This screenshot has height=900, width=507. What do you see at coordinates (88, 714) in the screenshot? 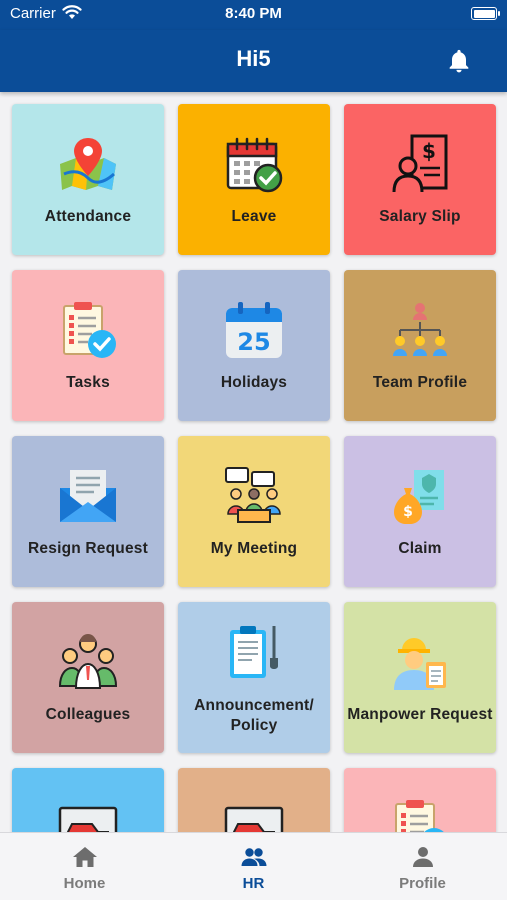
I see `tile-label: Colleagues` at bounding box center [88, 714].